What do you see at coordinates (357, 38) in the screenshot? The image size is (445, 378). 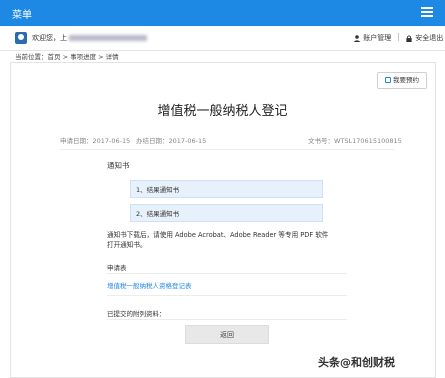 I see `user-icon` at bounding box center [357, 38].